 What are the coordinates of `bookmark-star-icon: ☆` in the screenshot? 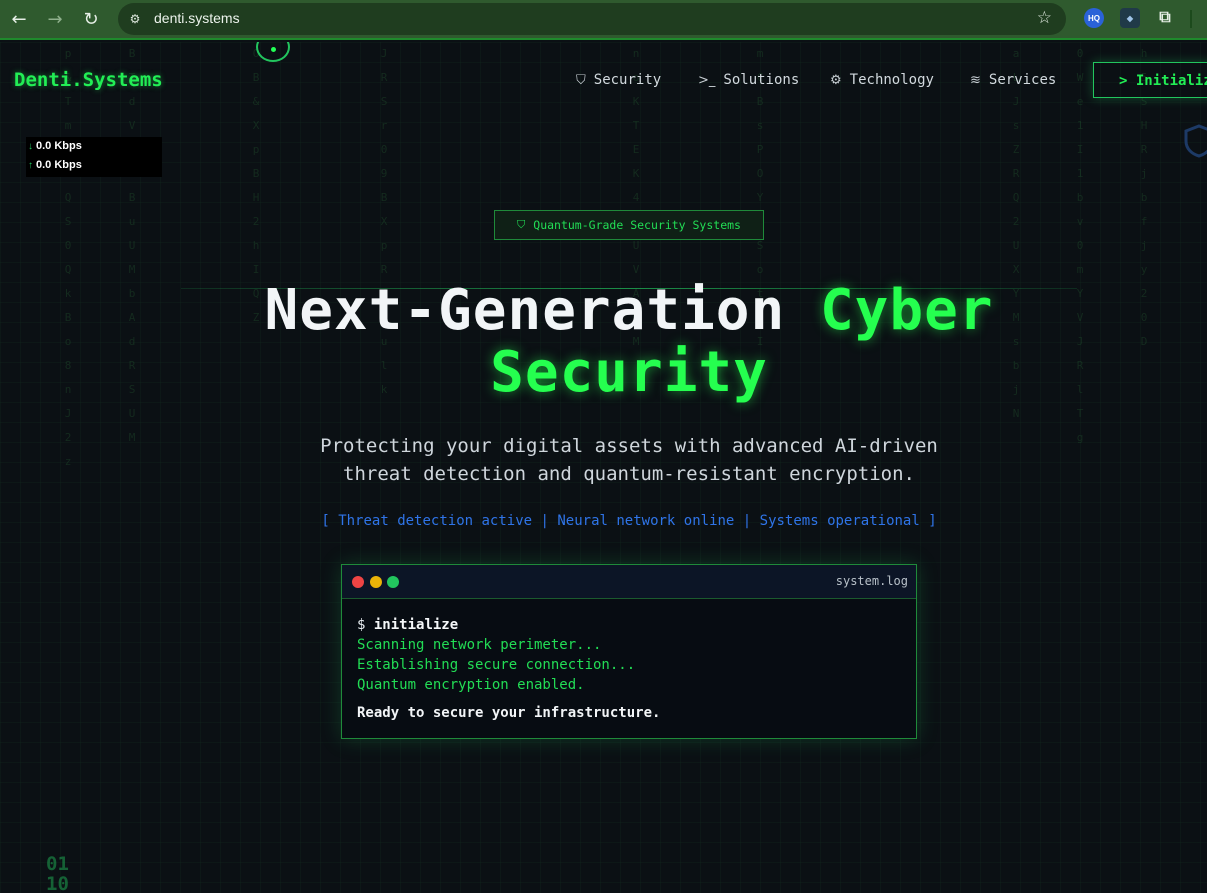 It's located at (1044, 18).